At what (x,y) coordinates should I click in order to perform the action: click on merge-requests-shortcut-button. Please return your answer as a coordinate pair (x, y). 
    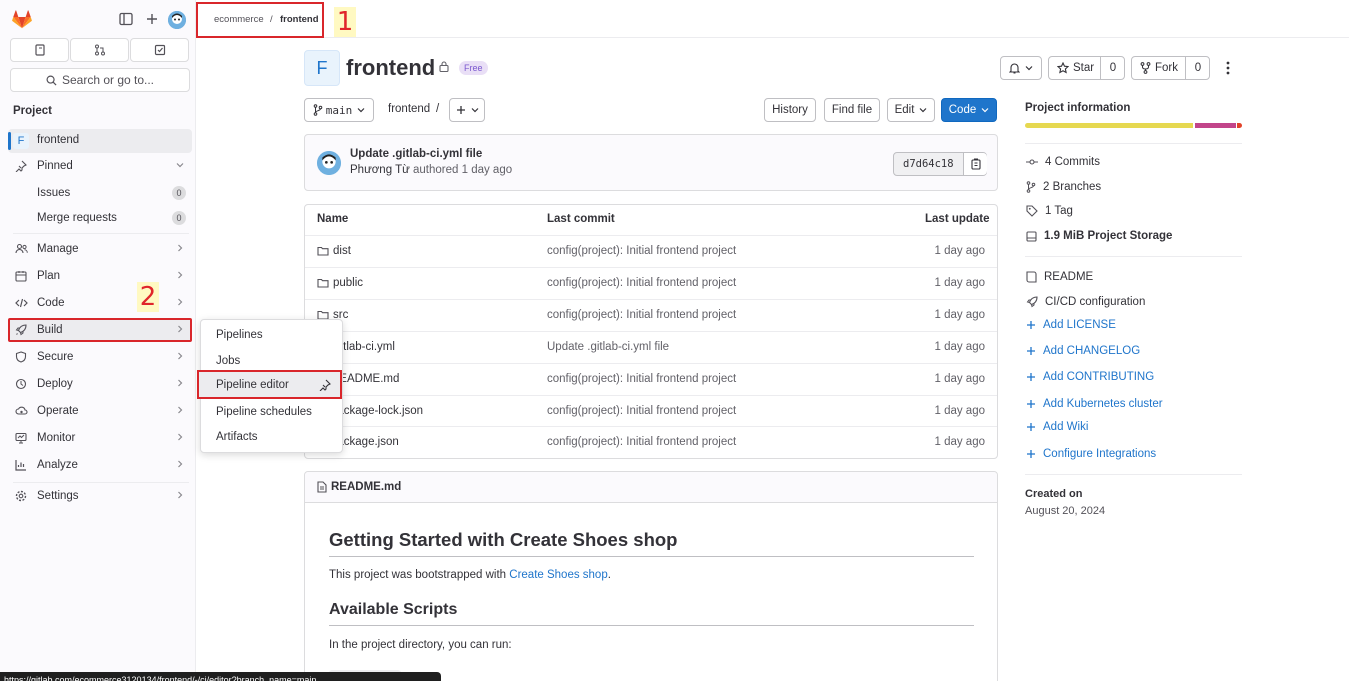
    Looking at the image, I should click on (99, 50).